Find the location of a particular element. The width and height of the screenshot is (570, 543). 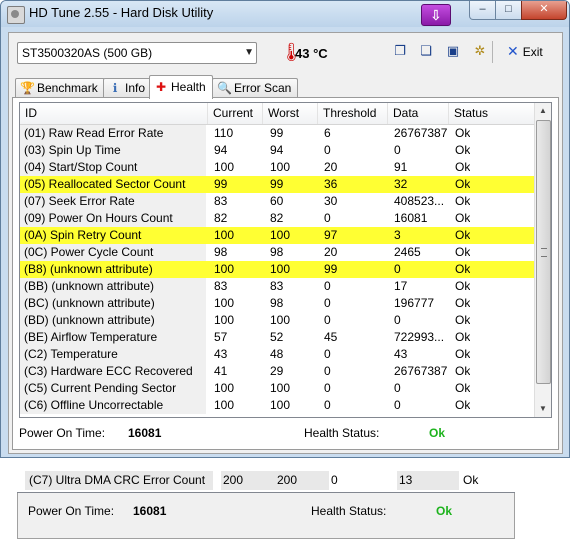

scroll-up-arrow-icon: ▲ is located at coordinates (543, 111).